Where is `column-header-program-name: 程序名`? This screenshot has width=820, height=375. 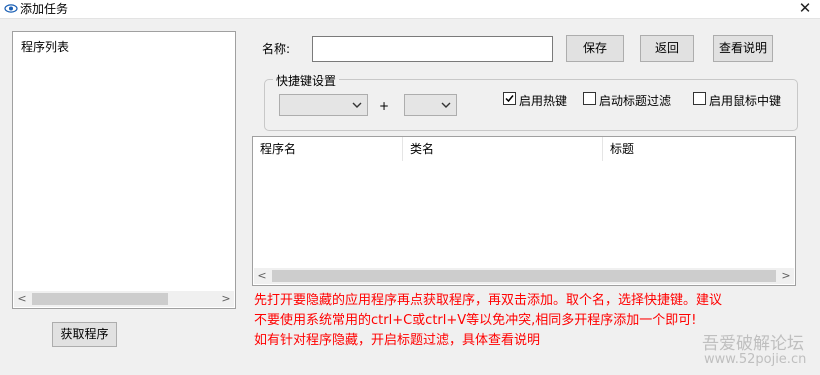
column-header-program-name: 程序名 is located at coordinates (328, 149).